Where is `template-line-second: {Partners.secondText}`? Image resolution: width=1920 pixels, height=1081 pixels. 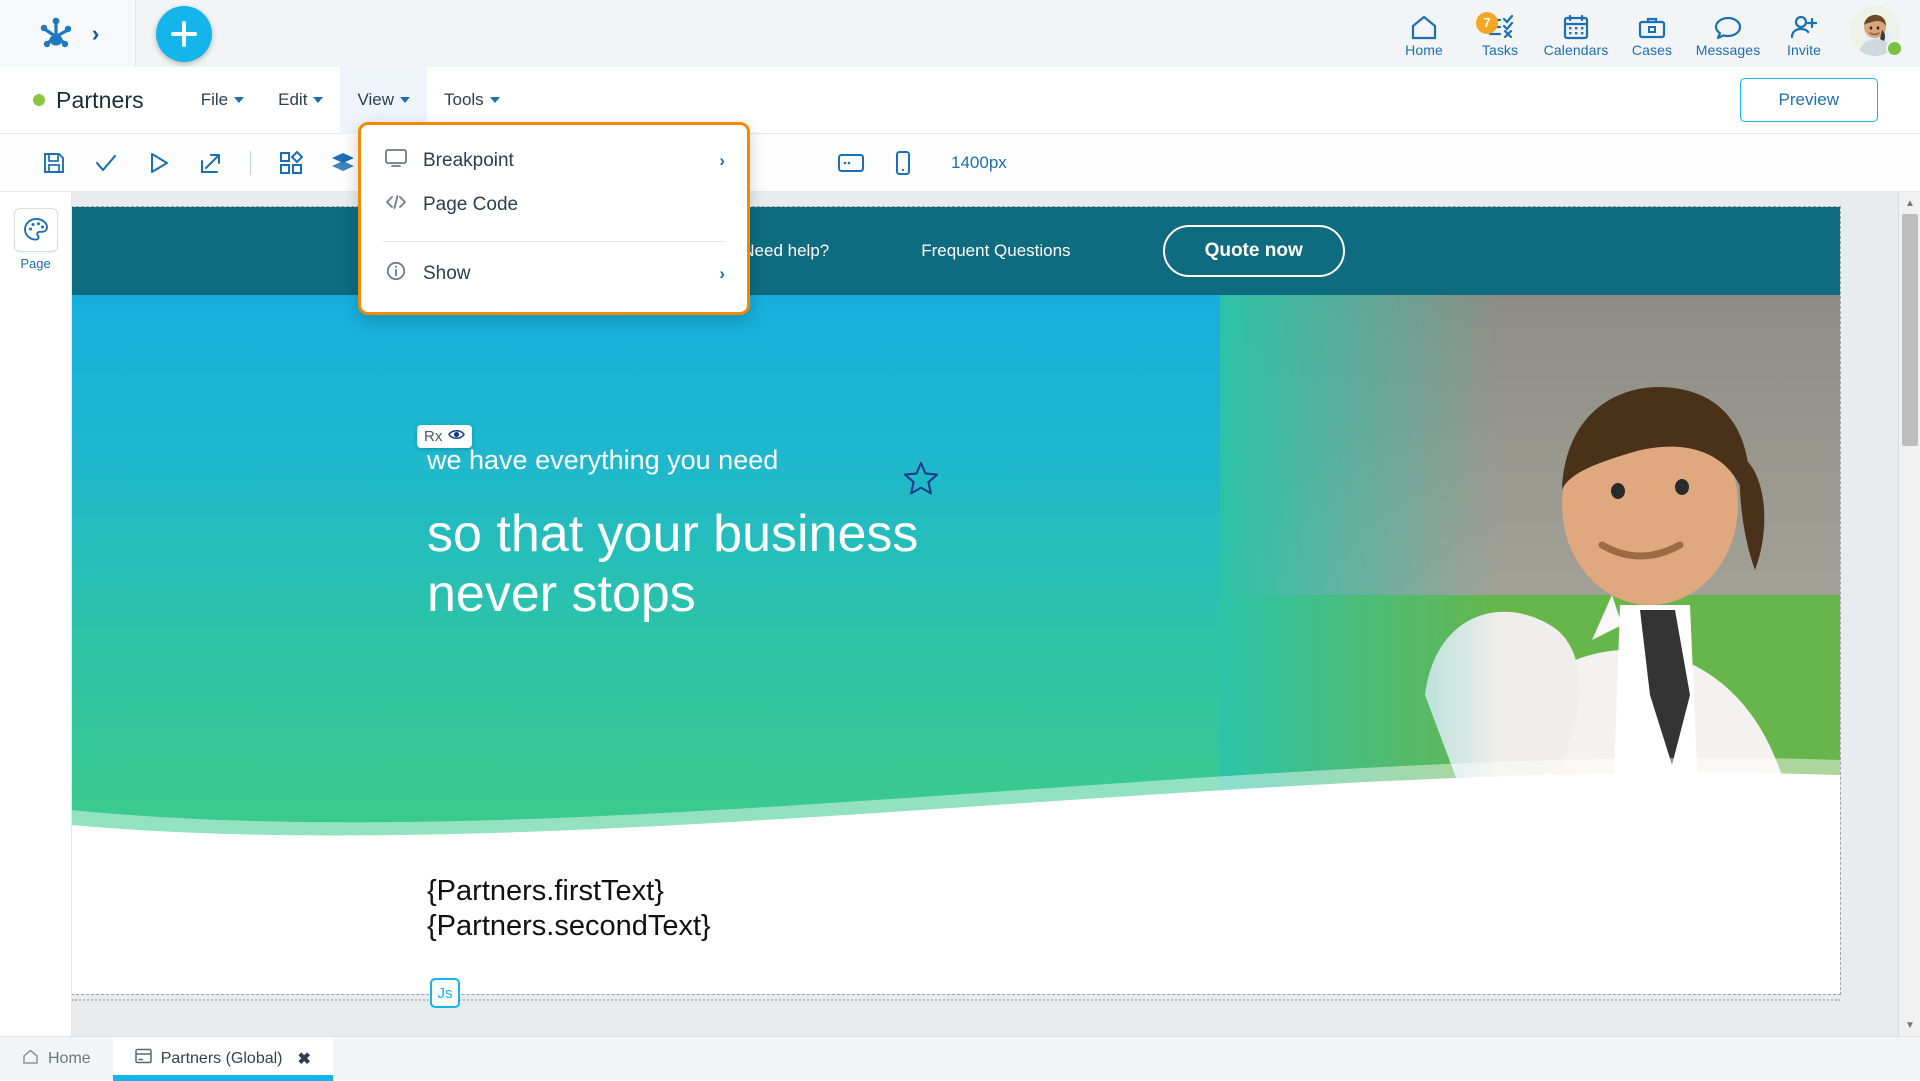 template-line-second: {Partners.secondText} is located at coordinates (1133, 926).